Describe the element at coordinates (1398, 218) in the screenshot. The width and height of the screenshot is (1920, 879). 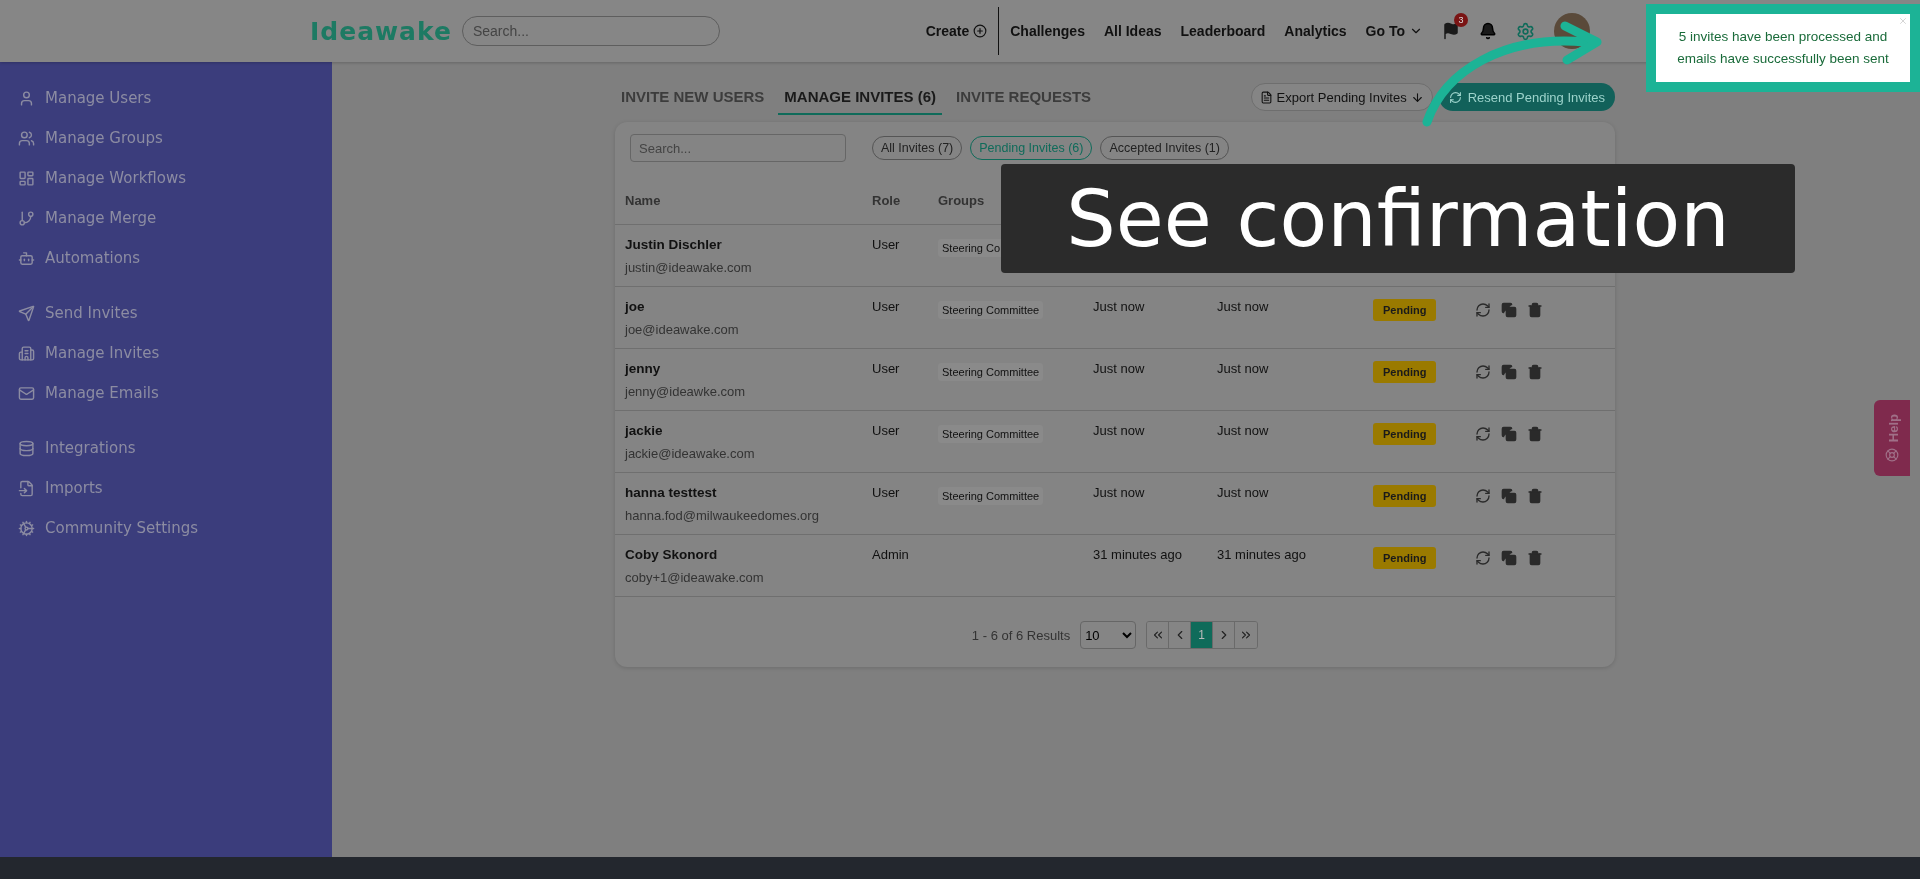
I see `caption-banner: See confirmation` at that location.